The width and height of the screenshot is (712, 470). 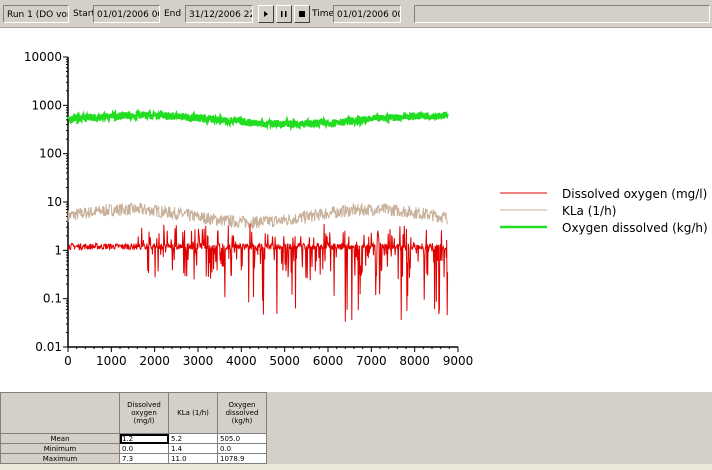 I want to click on run-selector: Run 1 (DO vorgeg, so click(x=36, y=14).